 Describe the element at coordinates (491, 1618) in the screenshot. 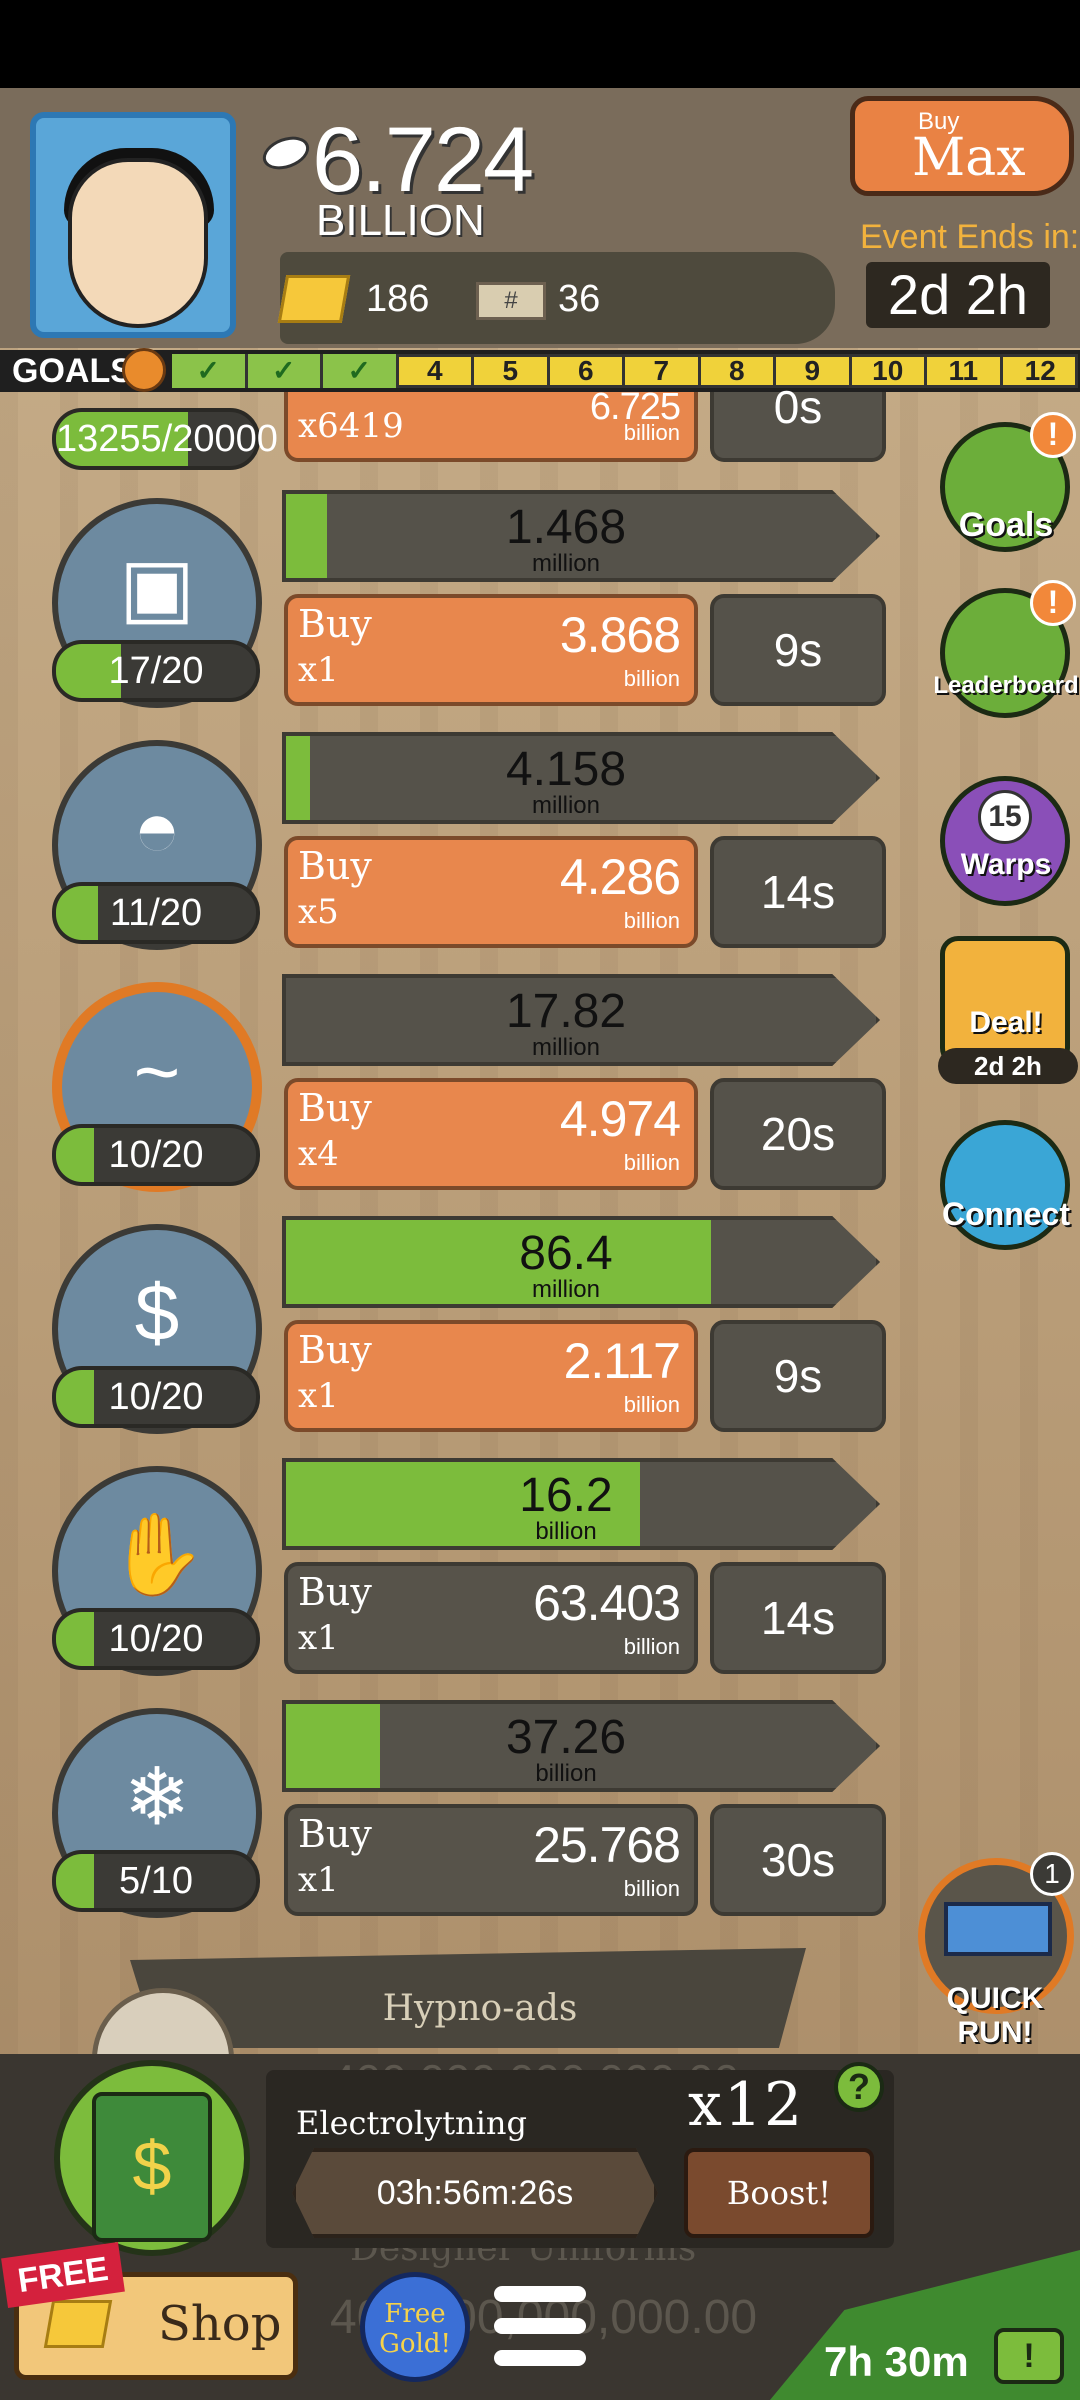

I see `buy-button: Buy x1 63.403 billion` at that location.